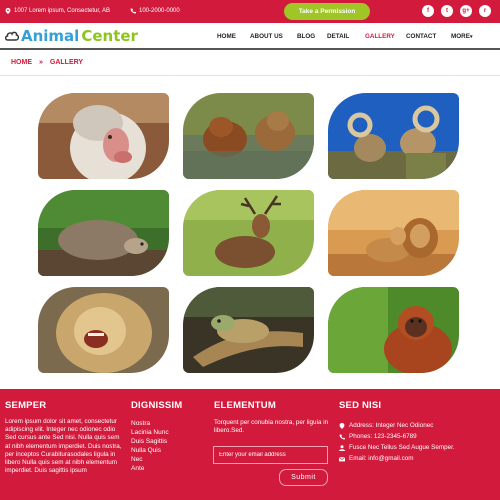 The image size is (500, 500). I want to click on footer-link: Nulla Quis, so click(150, 450).